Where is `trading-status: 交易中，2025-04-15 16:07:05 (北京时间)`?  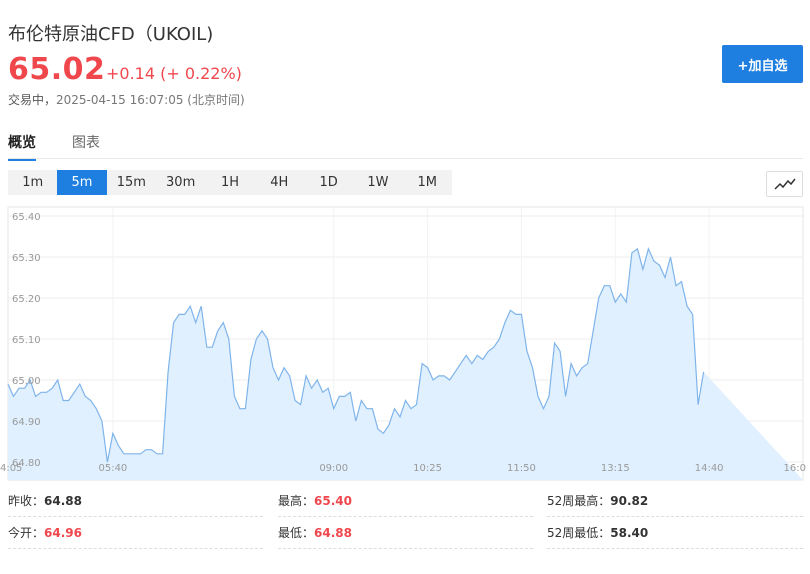
trading-status: 交易中，2025-04-15 16:07:05 (北京时间) is located at coordinates (126, 99).